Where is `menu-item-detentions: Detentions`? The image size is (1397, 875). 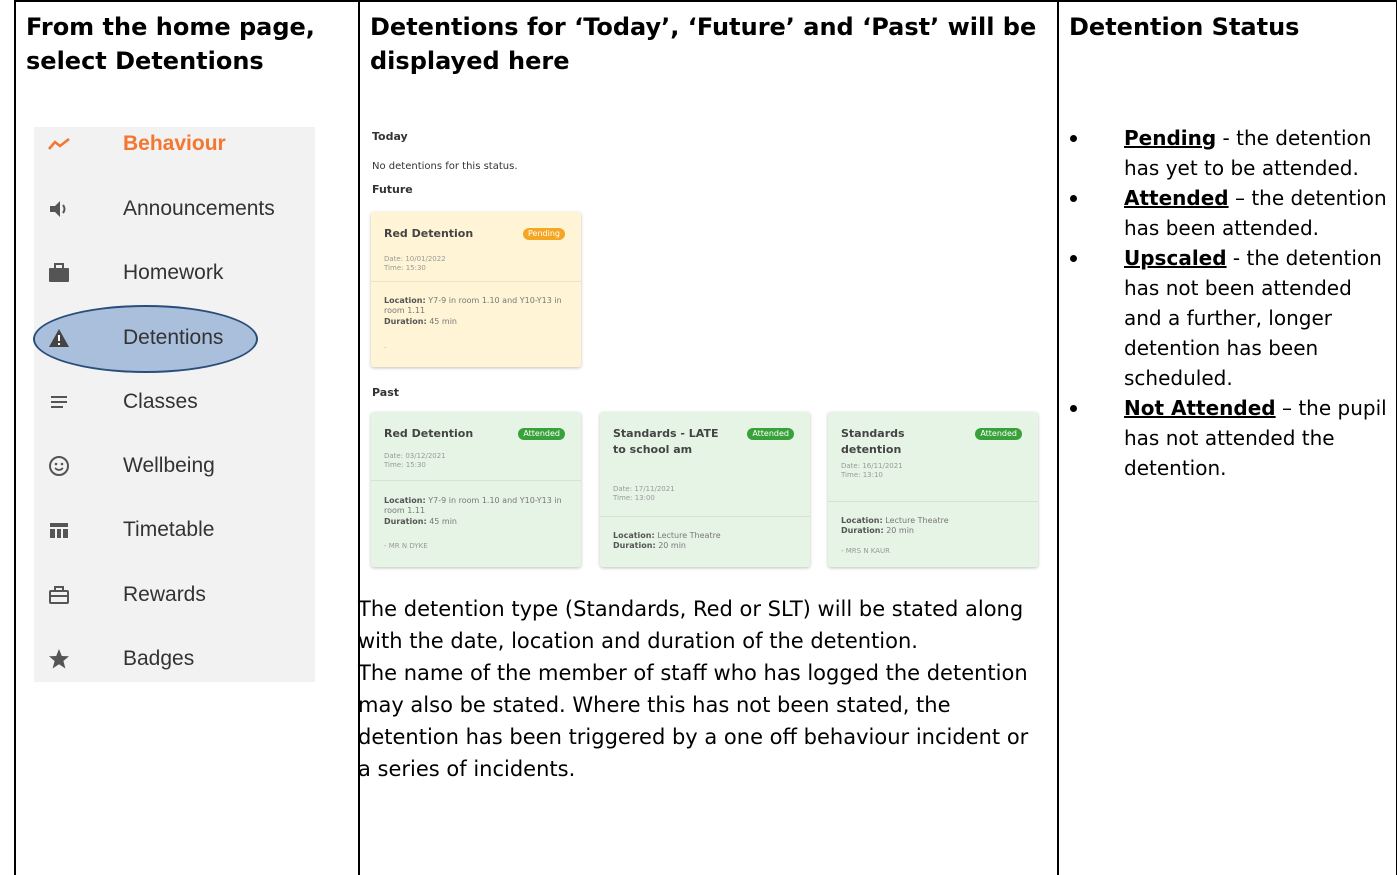
menu-item-detentions: Detentions is located at coordinates (174, 339).